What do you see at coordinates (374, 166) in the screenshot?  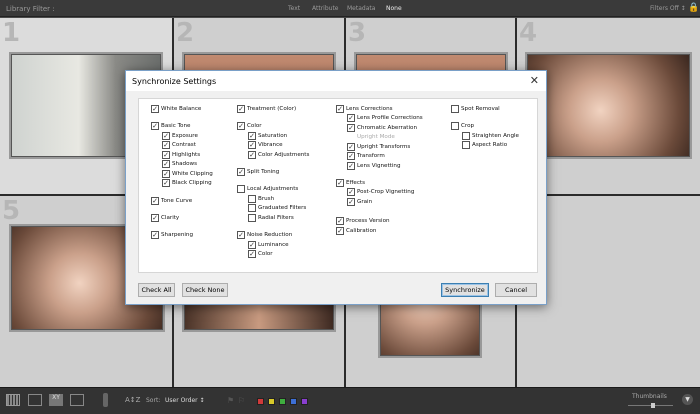 I see `checkbox-lens-vignetting: Lens Vignetting` at bounding box center [374, 166].